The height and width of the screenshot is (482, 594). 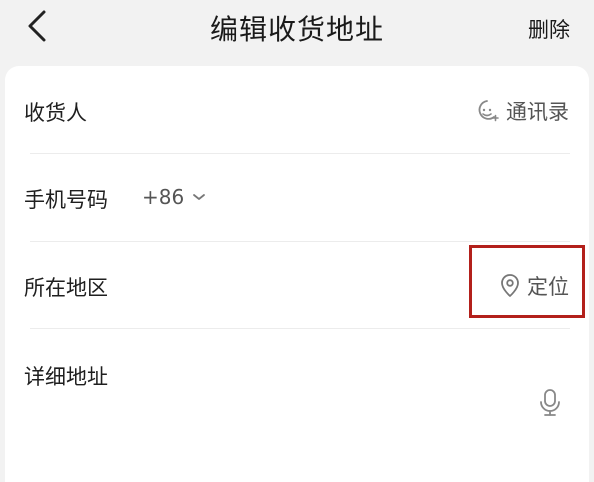 I want to click on country-code-value: +86, so click(x=163, y=197).